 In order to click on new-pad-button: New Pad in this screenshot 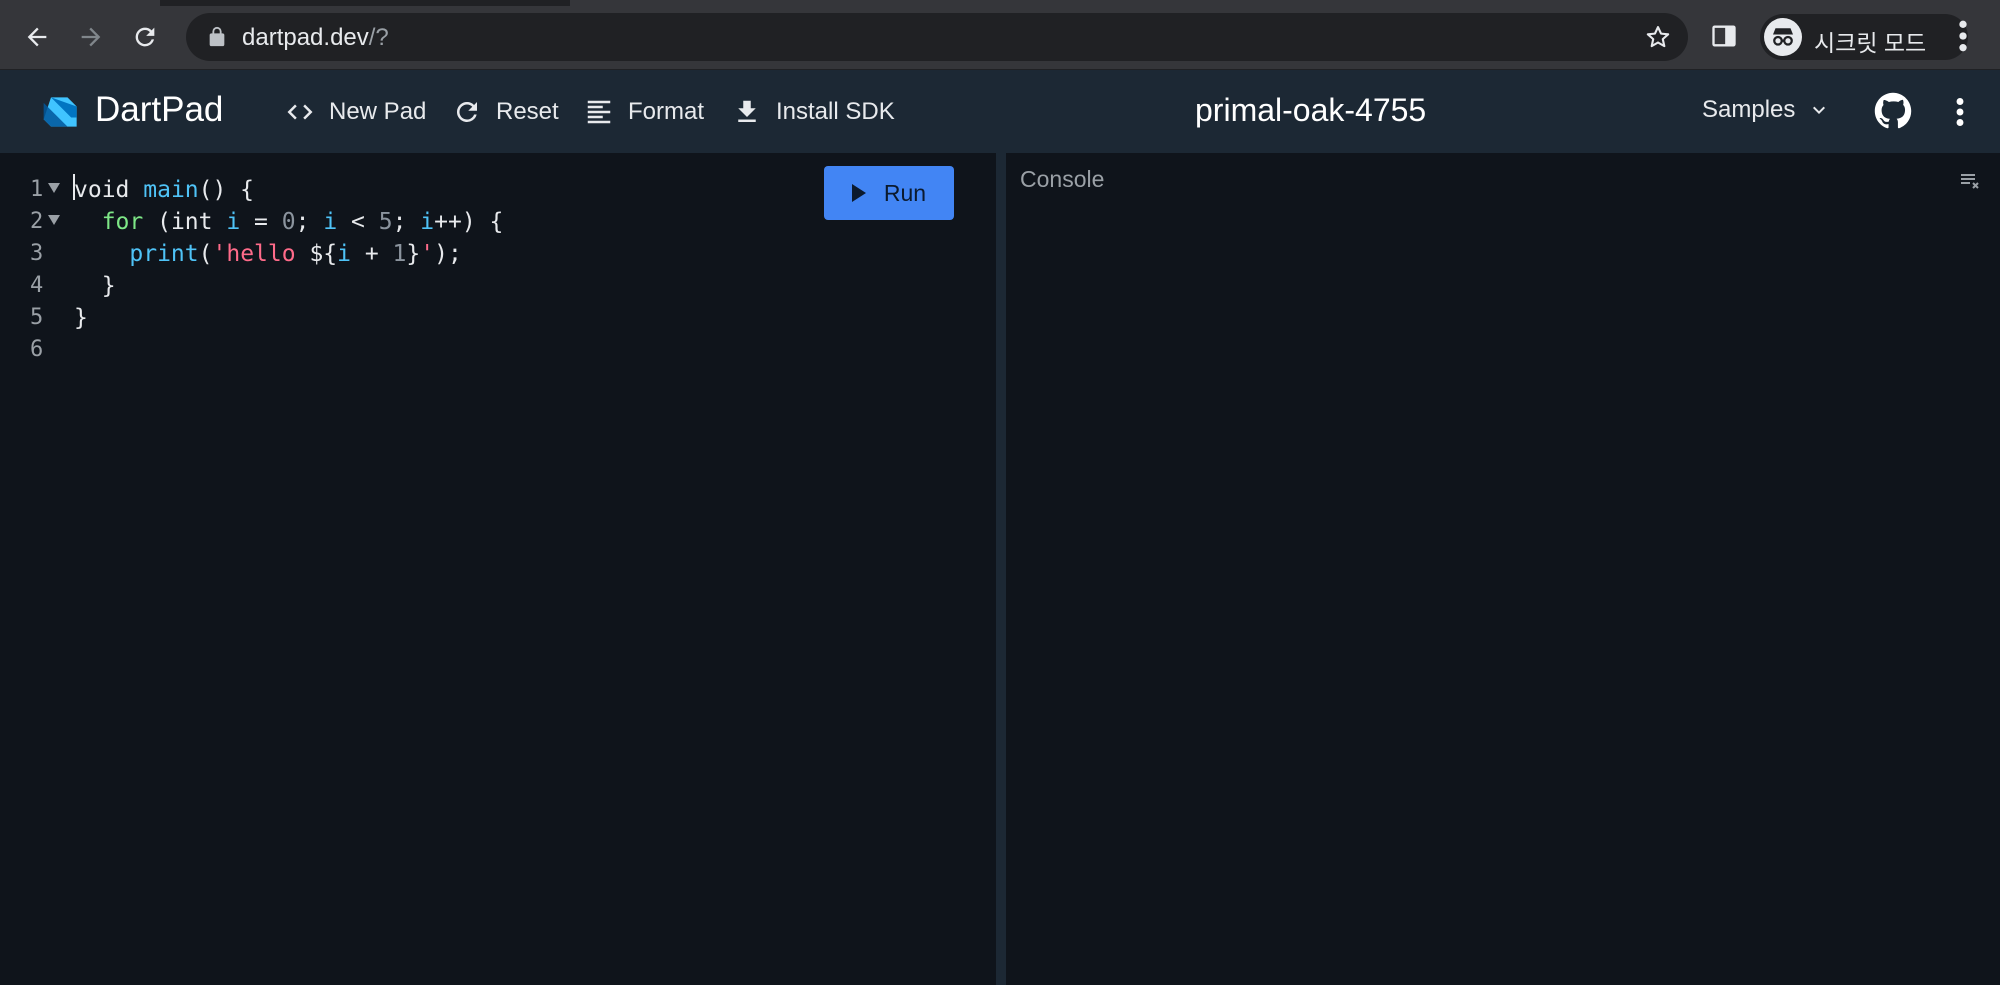, I will do `click(355, 112)`.